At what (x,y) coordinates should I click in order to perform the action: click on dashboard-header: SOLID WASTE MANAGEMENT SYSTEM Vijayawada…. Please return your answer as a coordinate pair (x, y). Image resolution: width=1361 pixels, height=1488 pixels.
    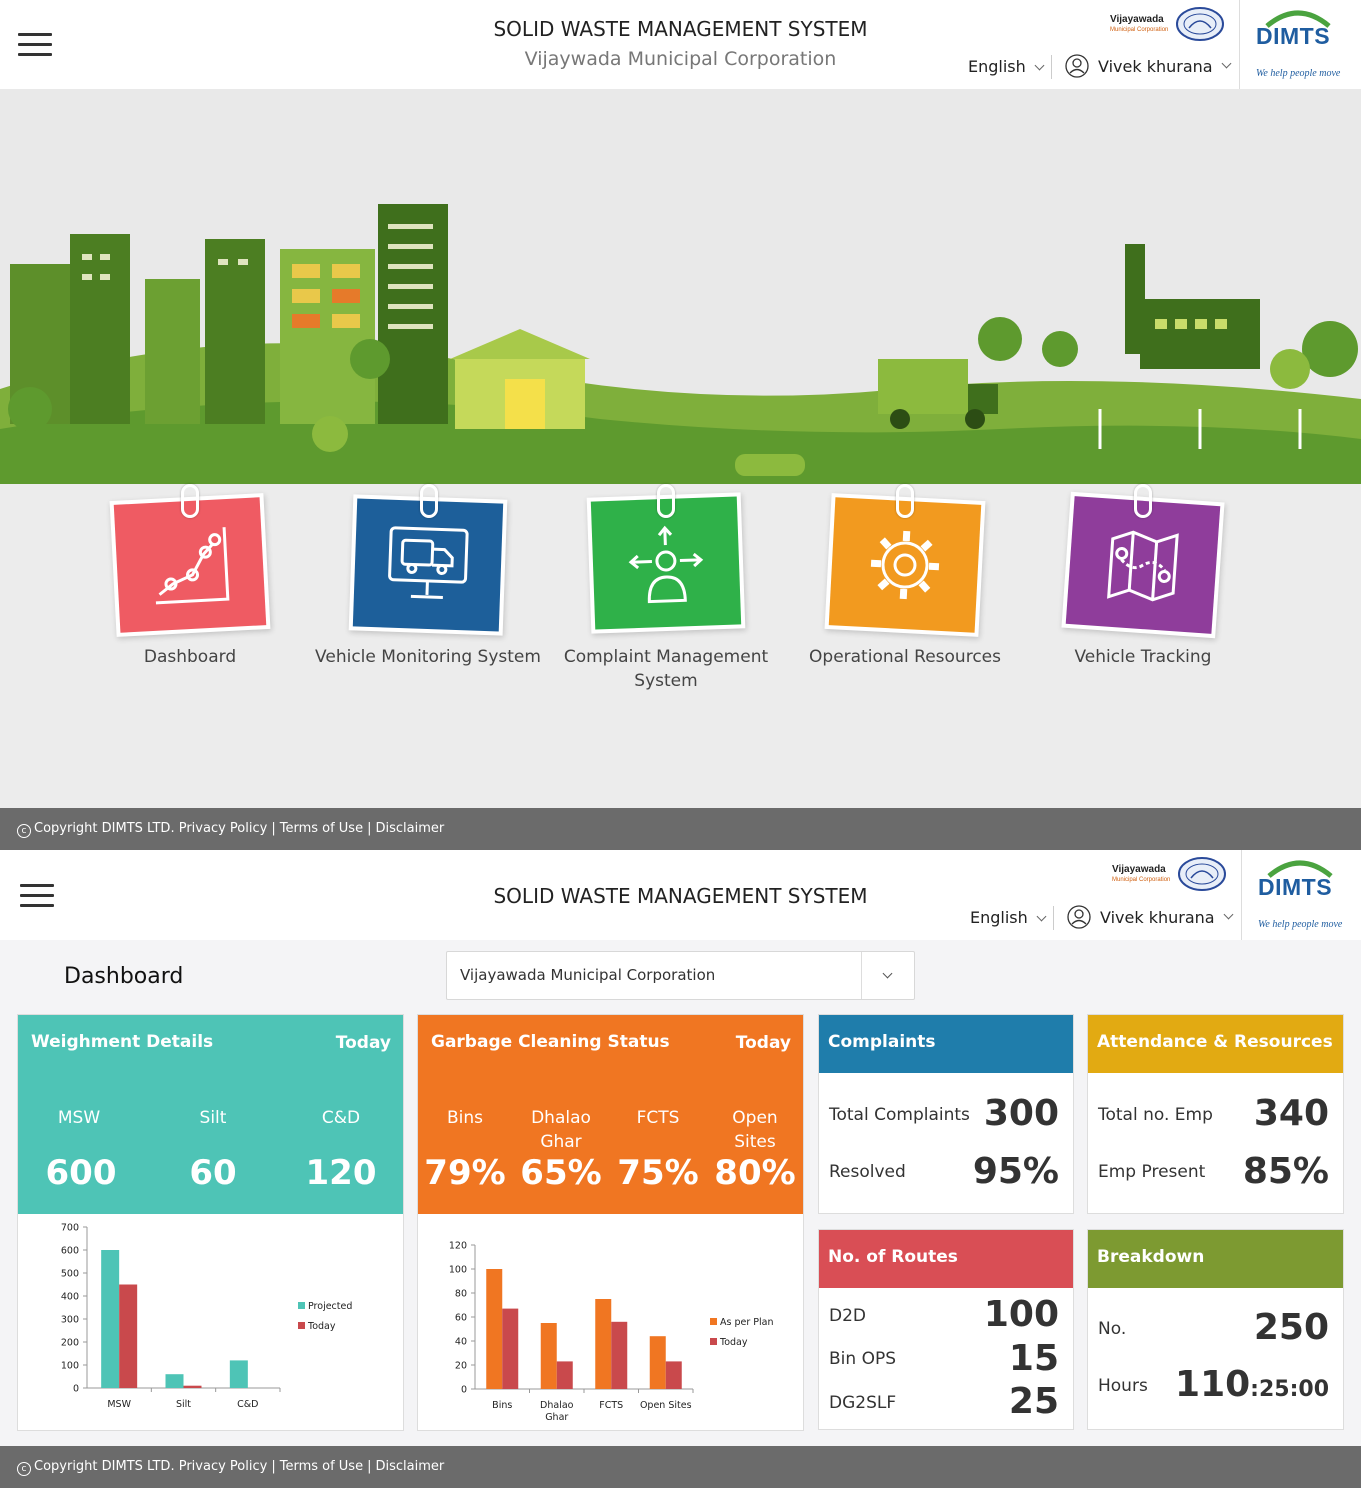
    Looking at the image, I should click on (680, 895).